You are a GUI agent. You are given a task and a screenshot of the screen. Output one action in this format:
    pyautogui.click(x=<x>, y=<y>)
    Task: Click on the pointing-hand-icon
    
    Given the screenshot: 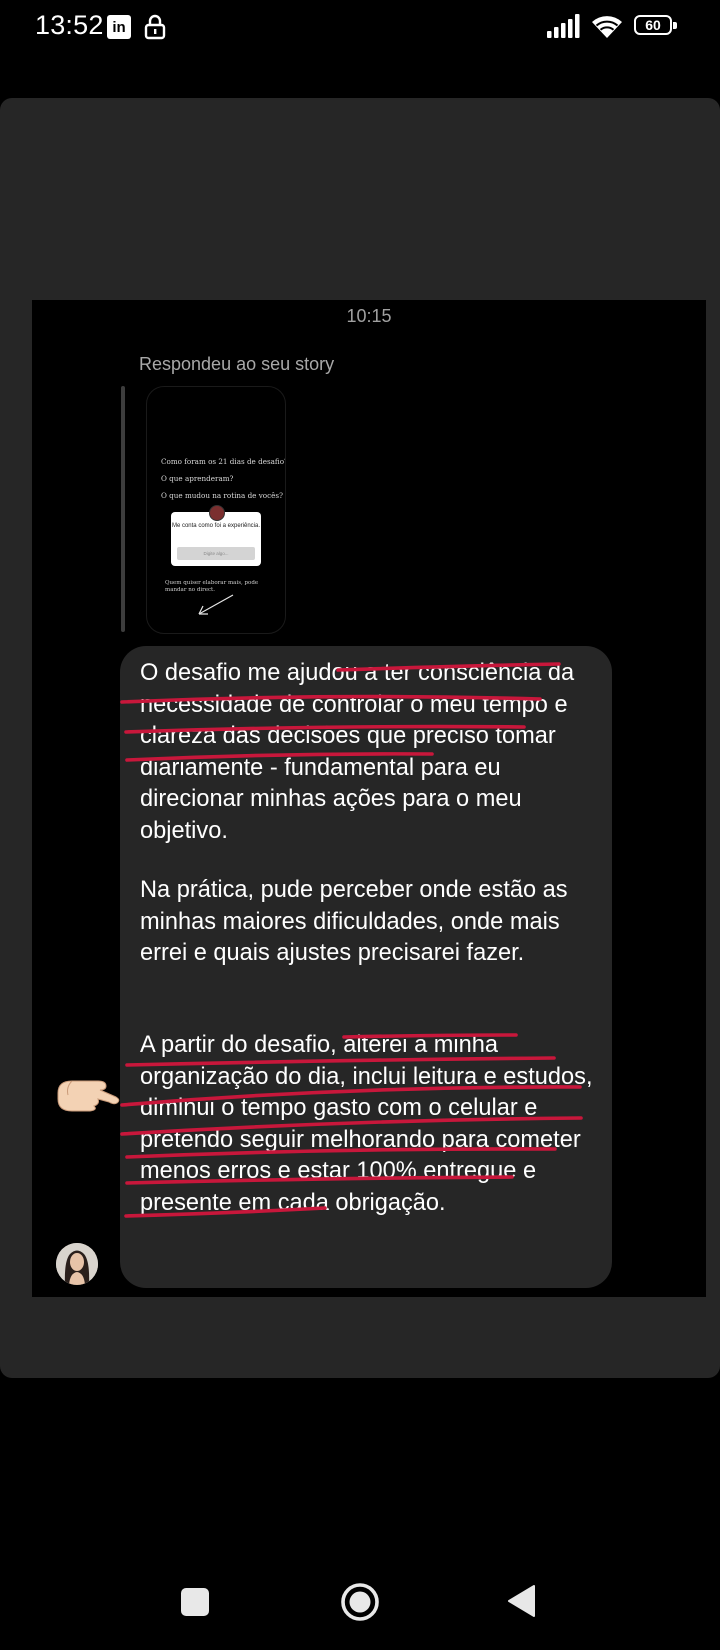 What is the action you would take?
    pyautogui.click(x=88, y=1096)
    